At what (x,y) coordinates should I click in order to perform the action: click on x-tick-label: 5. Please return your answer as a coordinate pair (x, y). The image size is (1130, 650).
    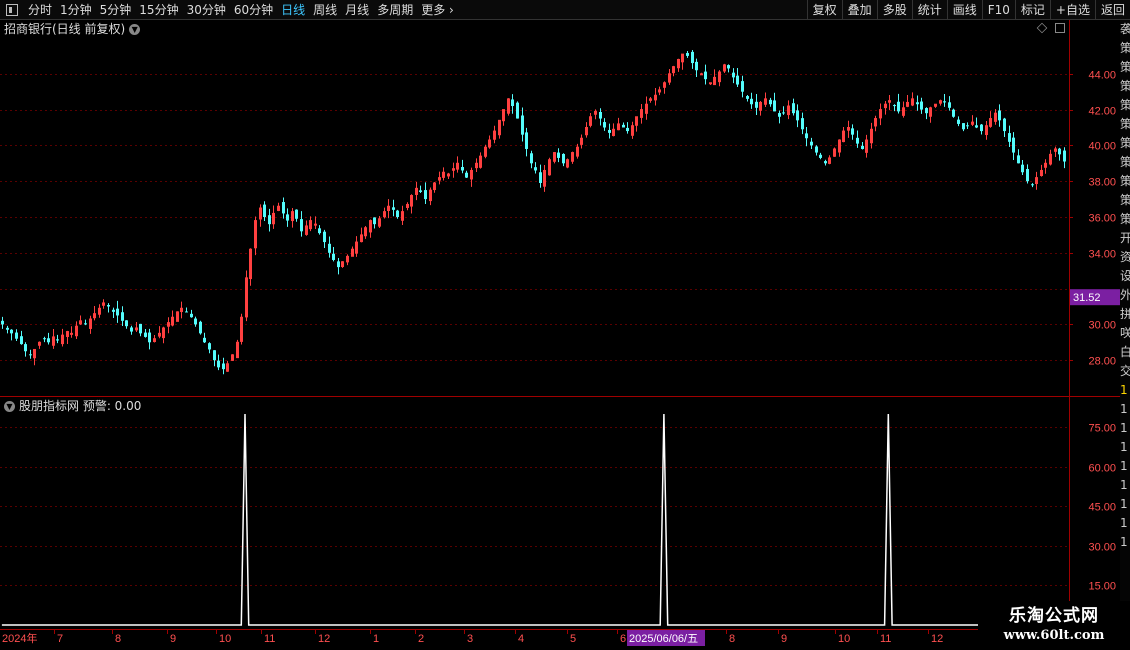
    Looking at the image, I should click on (573, 639).